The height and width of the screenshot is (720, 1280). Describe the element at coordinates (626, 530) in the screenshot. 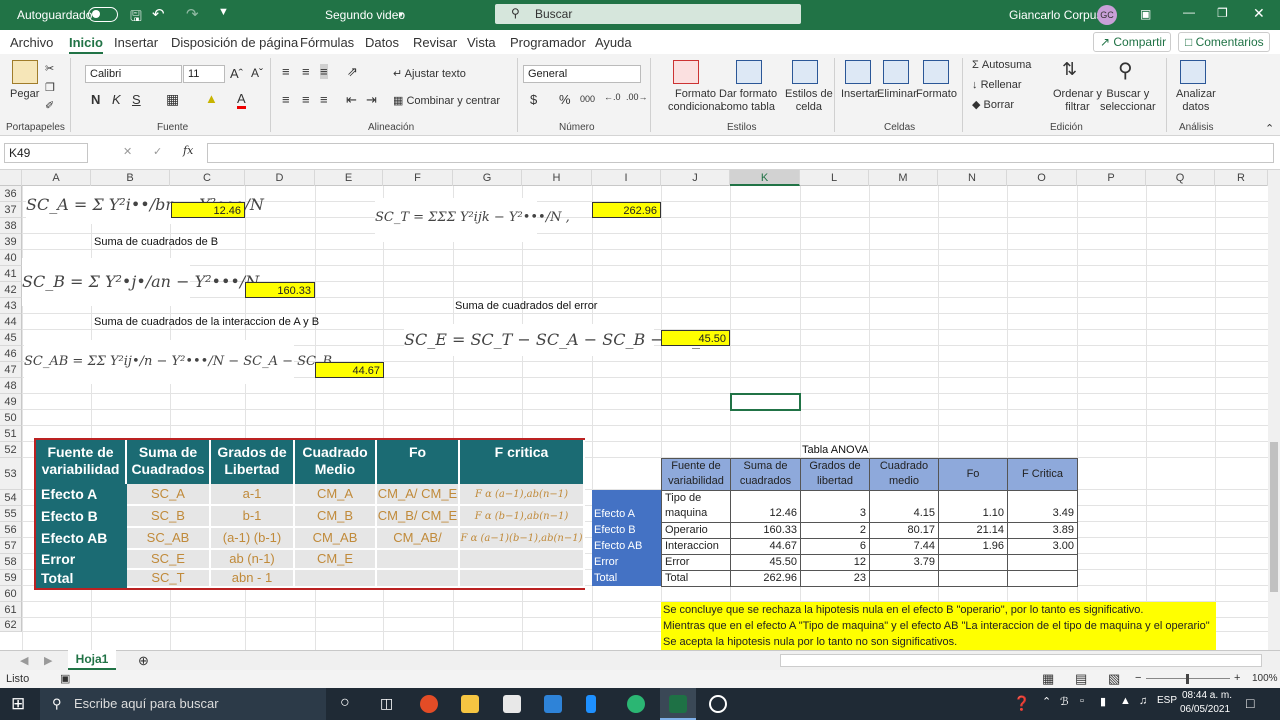

I see `anova-row-label: Efecto B` at that location.